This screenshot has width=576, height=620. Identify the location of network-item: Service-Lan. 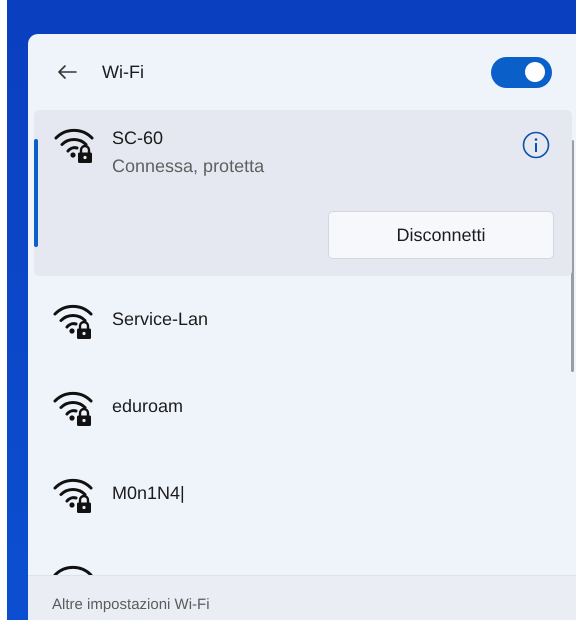
(302, 319).